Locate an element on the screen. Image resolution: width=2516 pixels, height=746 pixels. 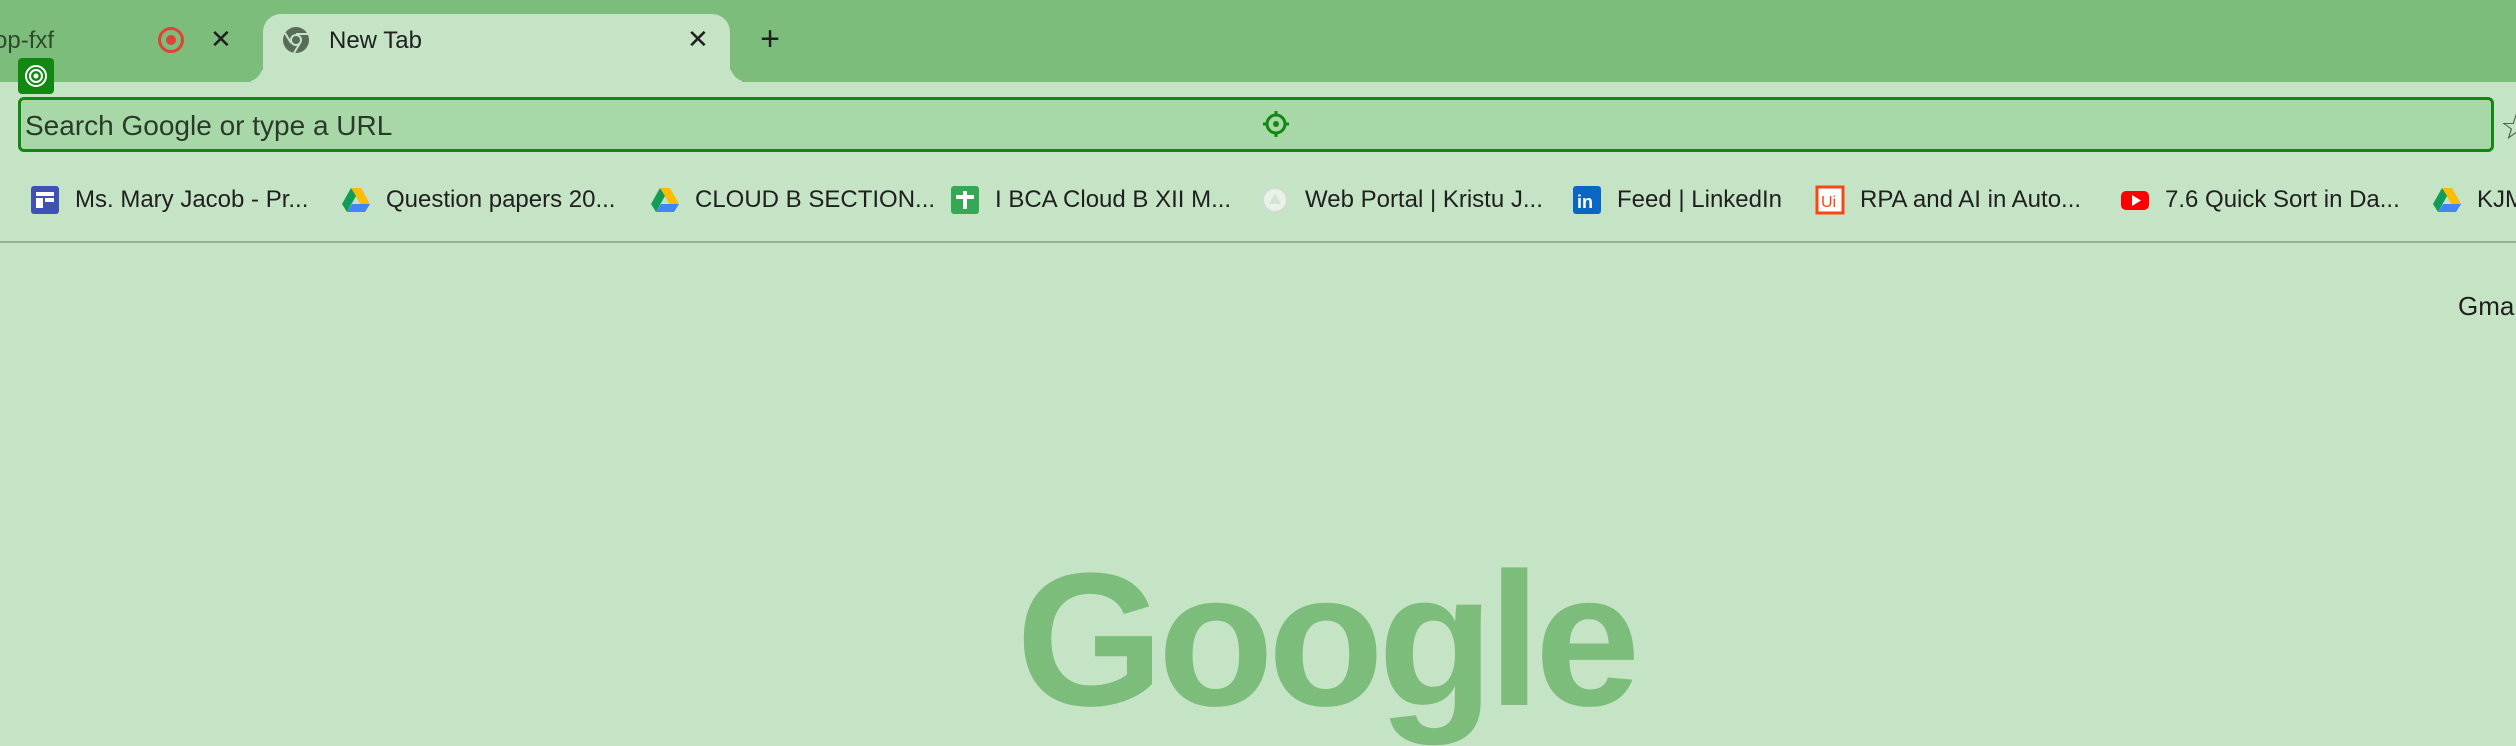
new-tab-button: + is located at coordinates (770, 39).